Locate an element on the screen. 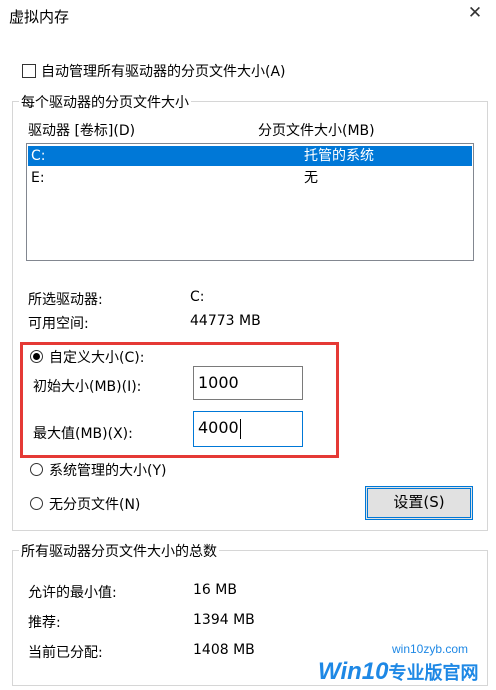 This screenshot has height=690, width=496. watermark-brand: Win10 is located at coordinates (353, 671).